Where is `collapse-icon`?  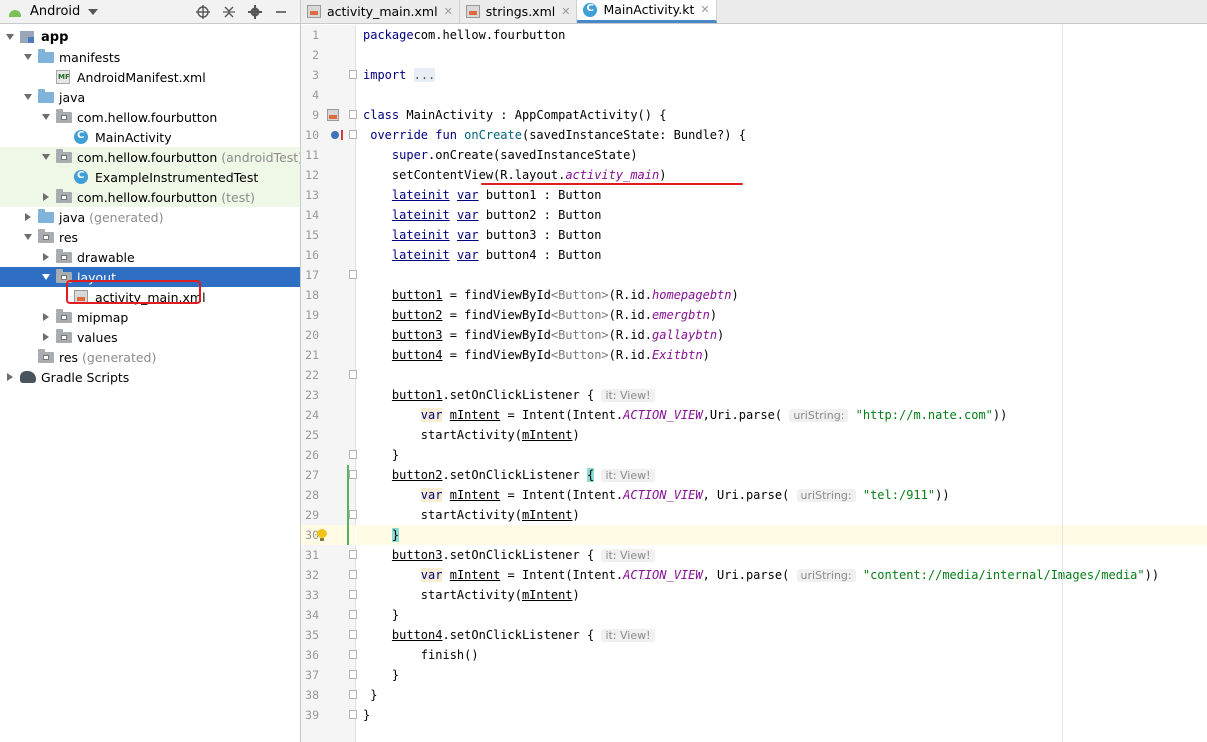
collapse-icon is located at coordinates (229, 12).